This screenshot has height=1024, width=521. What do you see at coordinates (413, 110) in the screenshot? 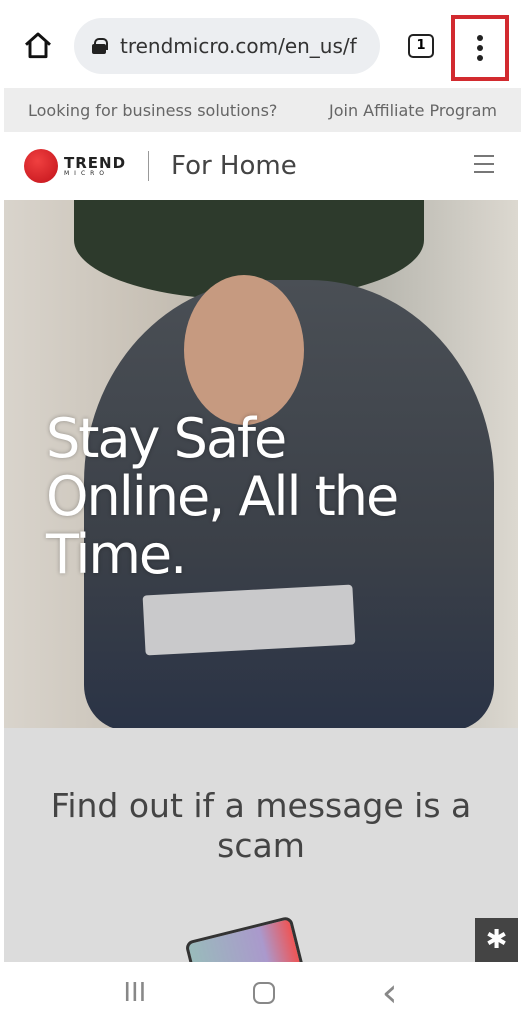
I see `affiliate-link: Join Affiliate Program` at bounding box center [413, 110].